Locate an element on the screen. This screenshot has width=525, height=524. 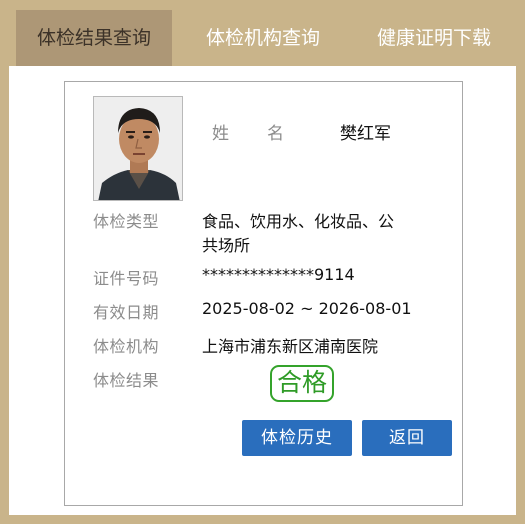
exam-history-button: 体检历史 is located at coordinates (297, 438).